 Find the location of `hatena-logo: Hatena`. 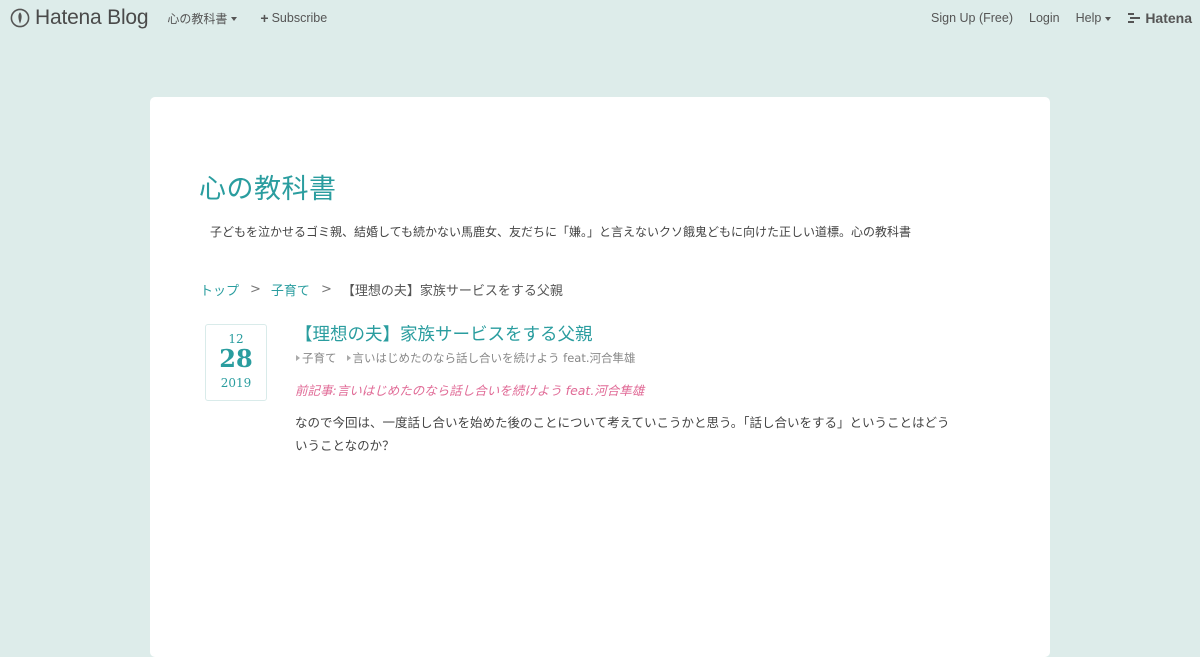

hatena-logo: Hatena is located at coordinates (1160, 18).